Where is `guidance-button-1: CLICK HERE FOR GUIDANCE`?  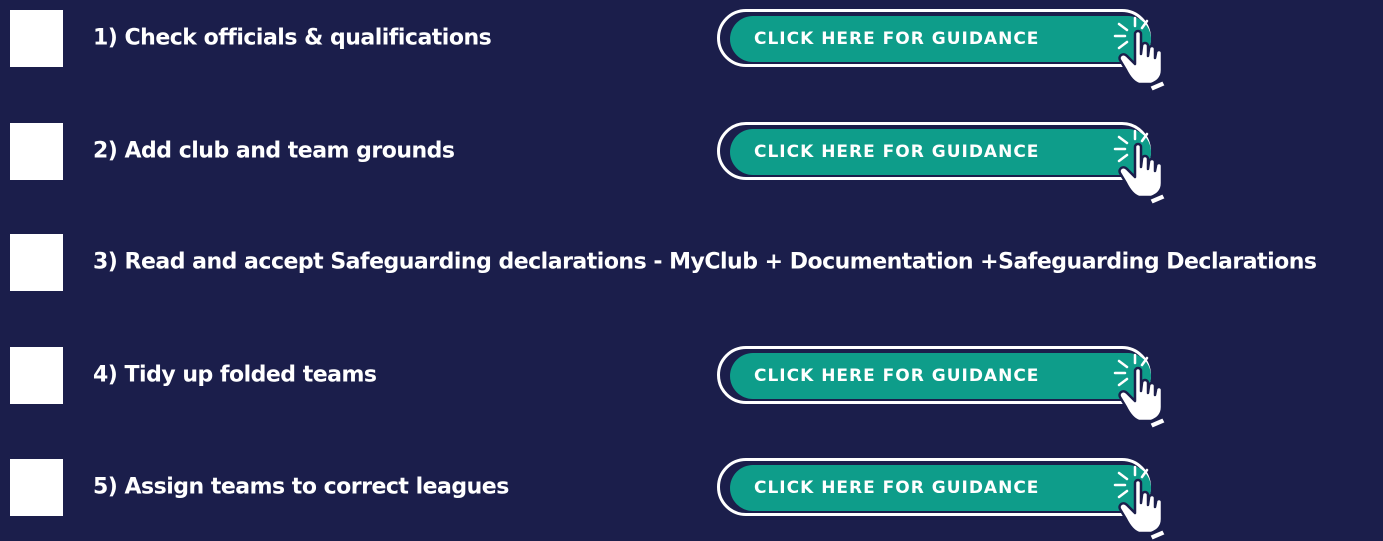 guidance-button-1: CLICK HERE FOR GUIDANCE is located at coordinates (942, 50).